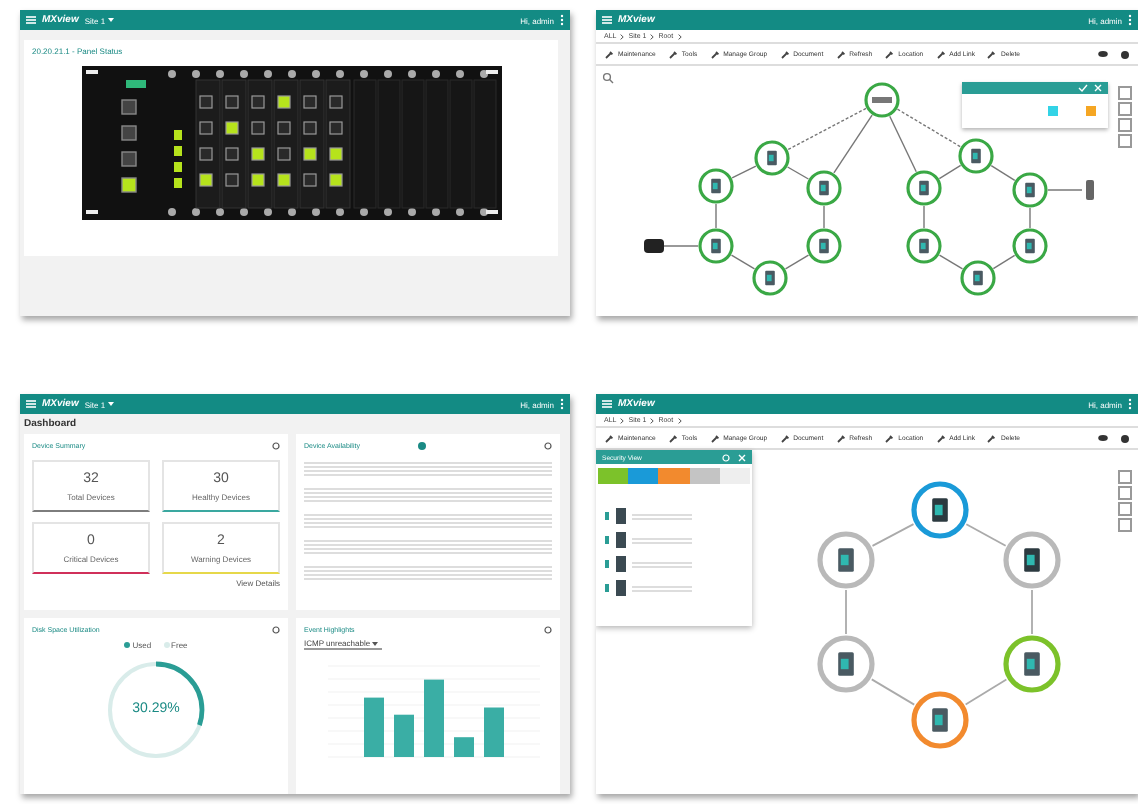  I want to click on check-icon, so click(1083, 88).